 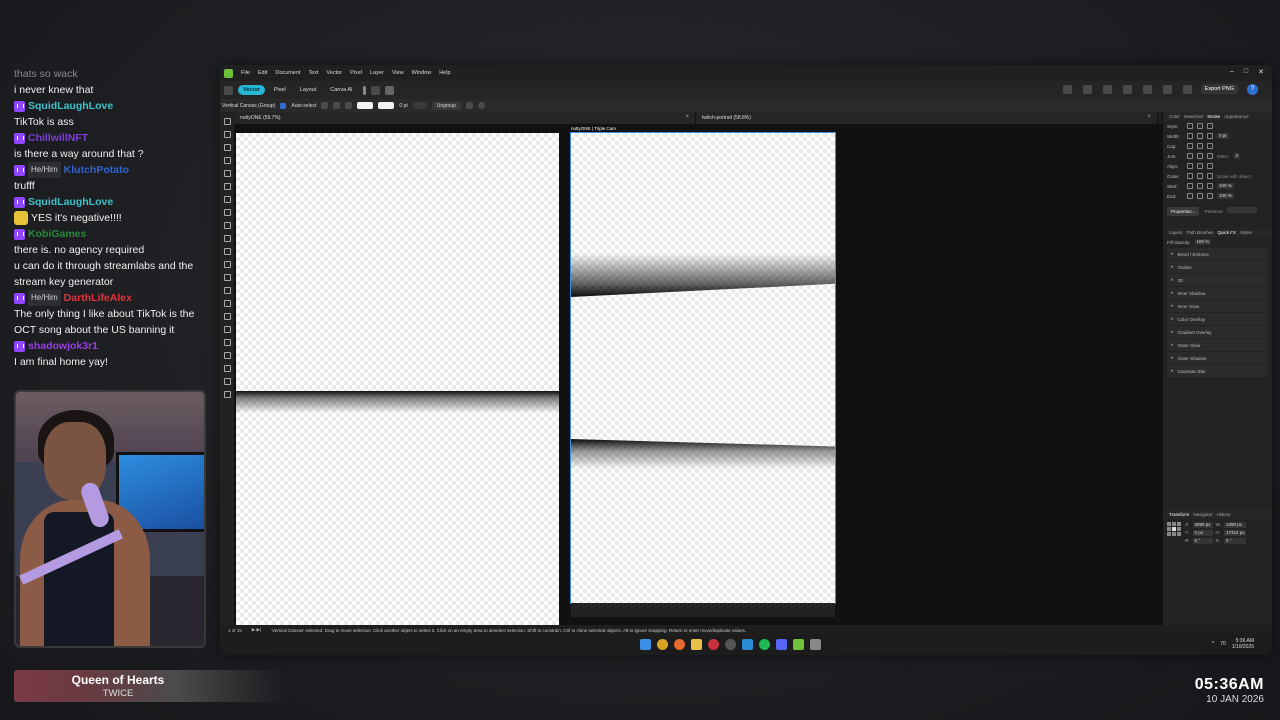 What do you see at coordinates (386, 105) in the screenshot?
I see `stroke-swatch` at bounding box center [386, 105].